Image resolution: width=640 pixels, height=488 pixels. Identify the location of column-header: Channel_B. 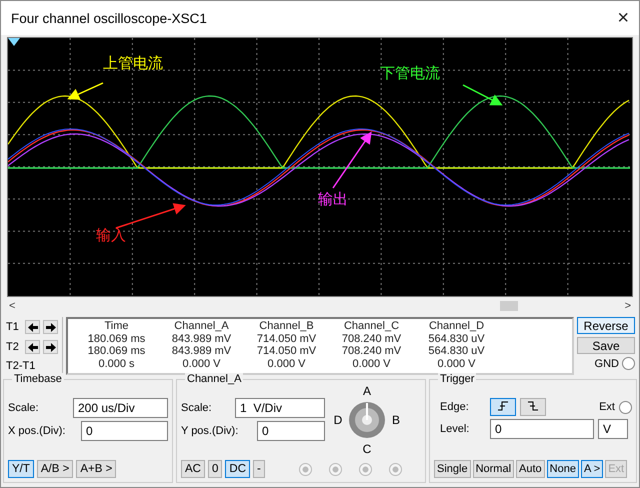
(286, 326).